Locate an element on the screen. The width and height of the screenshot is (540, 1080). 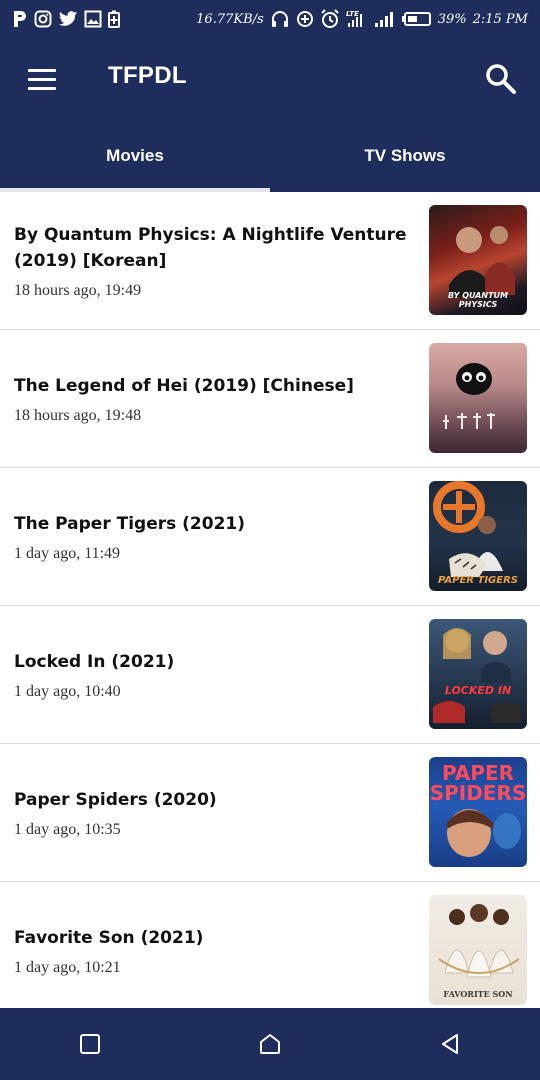
movie-poster: PAPER TIGERS is located at coordinates (478, 536).